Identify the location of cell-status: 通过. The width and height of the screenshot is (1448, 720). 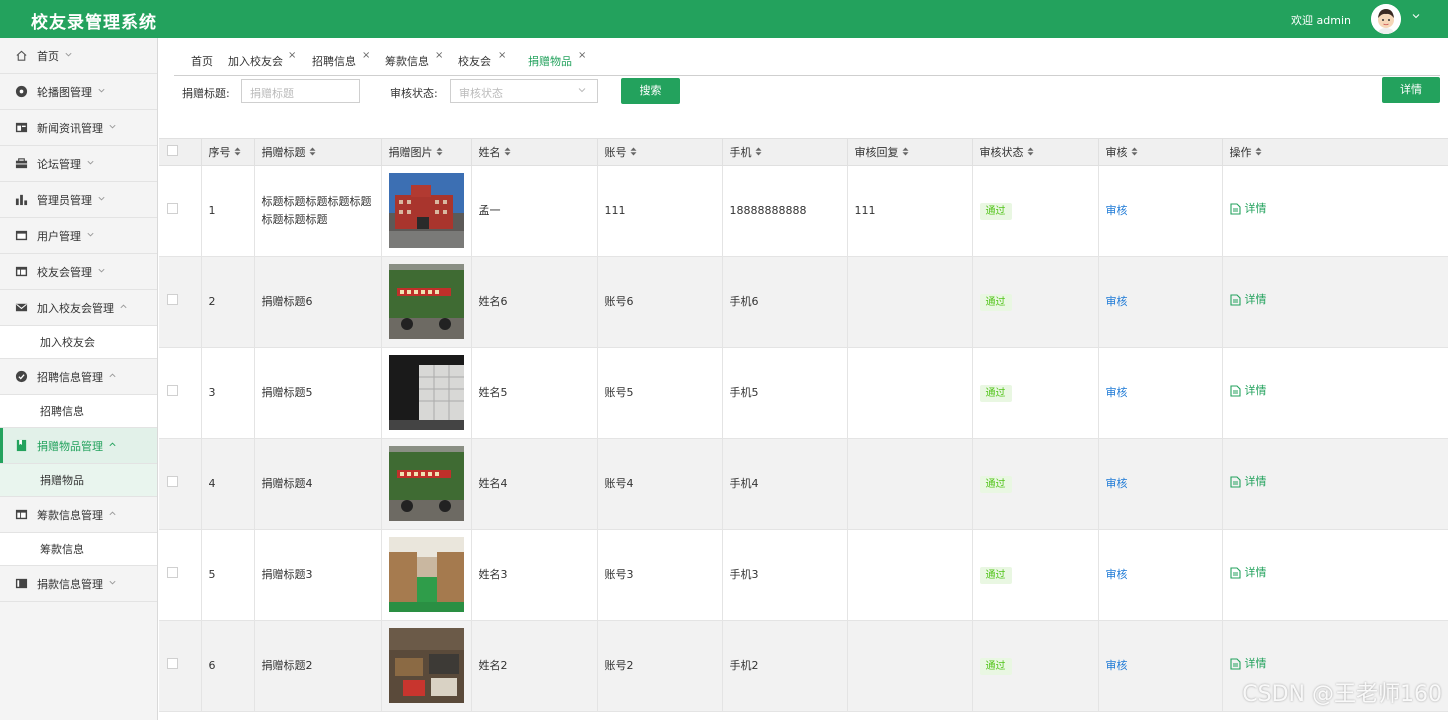
(1035, 484).